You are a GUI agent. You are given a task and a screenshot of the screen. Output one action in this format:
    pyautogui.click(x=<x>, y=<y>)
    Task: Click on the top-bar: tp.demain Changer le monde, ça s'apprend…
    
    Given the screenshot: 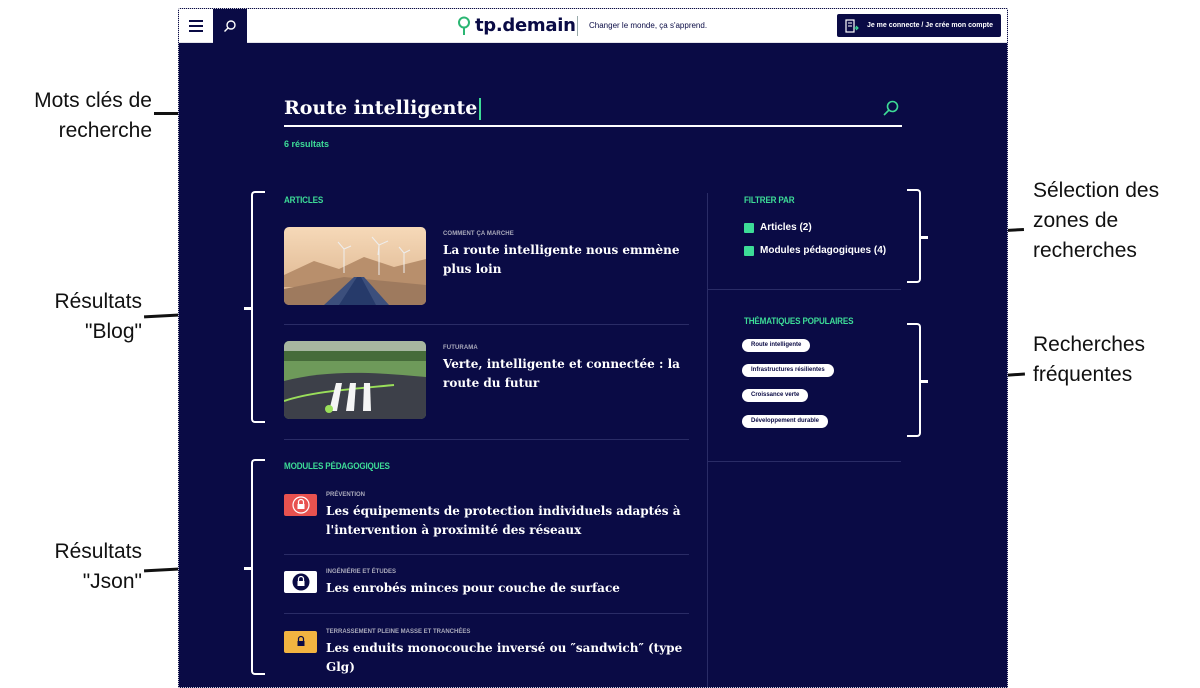 What is the action you would take?
    pyautogui.click(x=593, y=26)
    